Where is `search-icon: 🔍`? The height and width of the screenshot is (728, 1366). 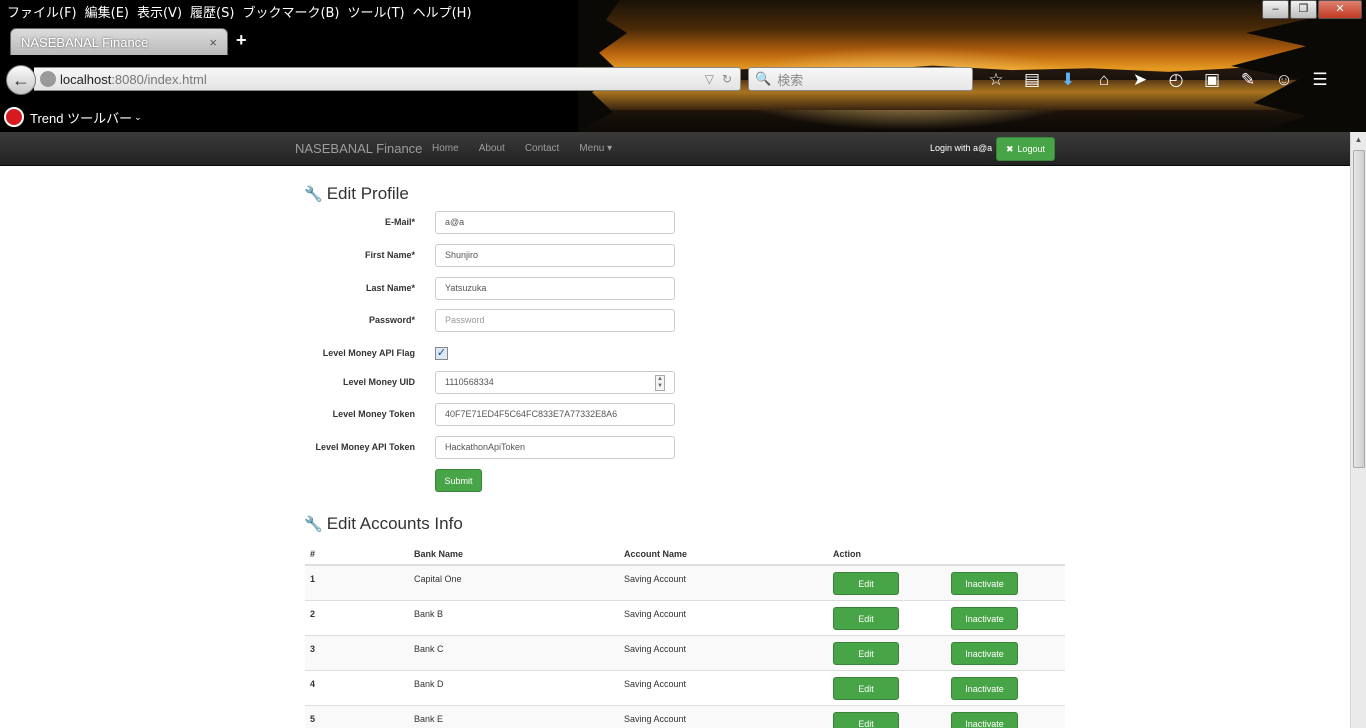 search-icon: 🔍 is located at coordinates (763, 78).